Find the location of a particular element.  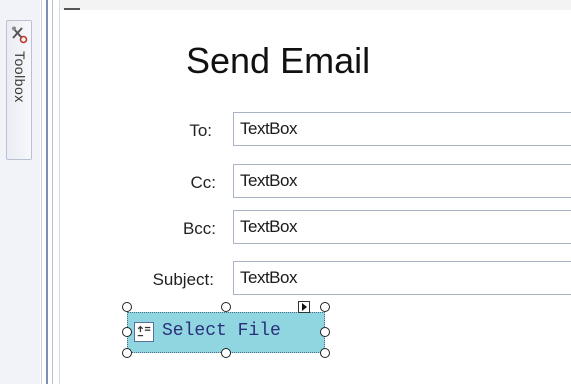

toolbox-label: Toolbox is located at coordinates (20, 77).